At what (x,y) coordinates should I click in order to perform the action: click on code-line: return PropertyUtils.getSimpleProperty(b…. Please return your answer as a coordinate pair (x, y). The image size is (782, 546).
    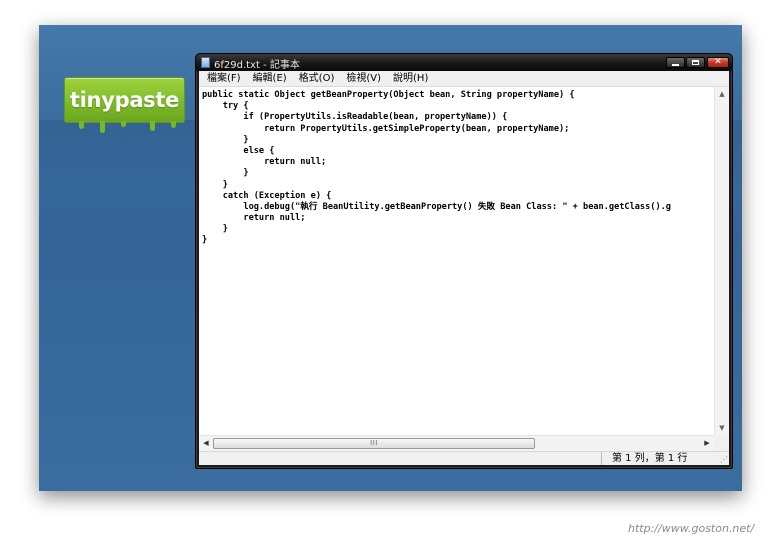
    Looking at the image, I should click on (386, 128).